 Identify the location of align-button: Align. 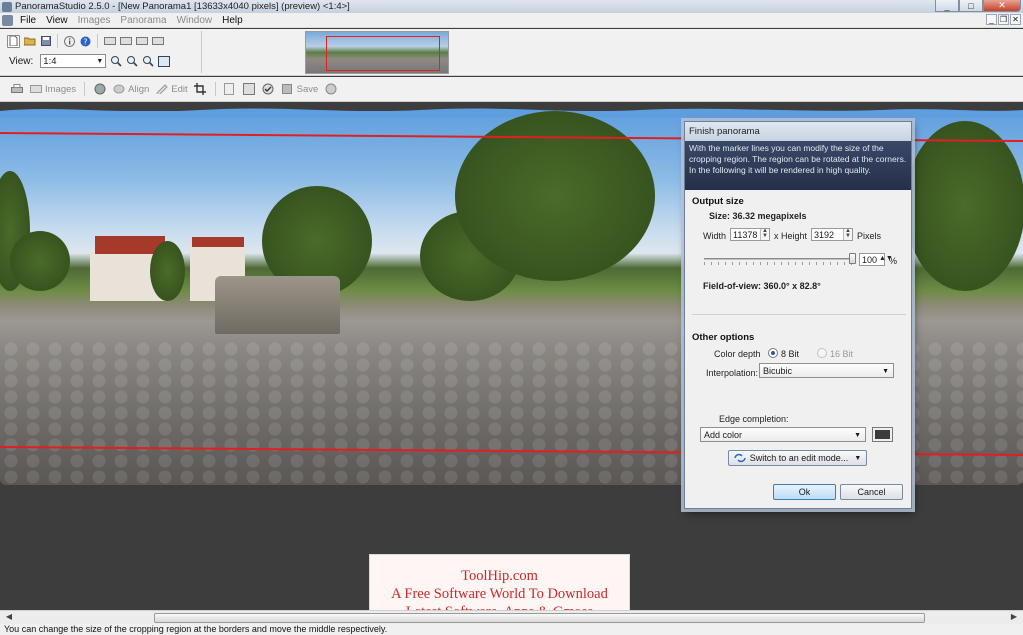
(130, 89).